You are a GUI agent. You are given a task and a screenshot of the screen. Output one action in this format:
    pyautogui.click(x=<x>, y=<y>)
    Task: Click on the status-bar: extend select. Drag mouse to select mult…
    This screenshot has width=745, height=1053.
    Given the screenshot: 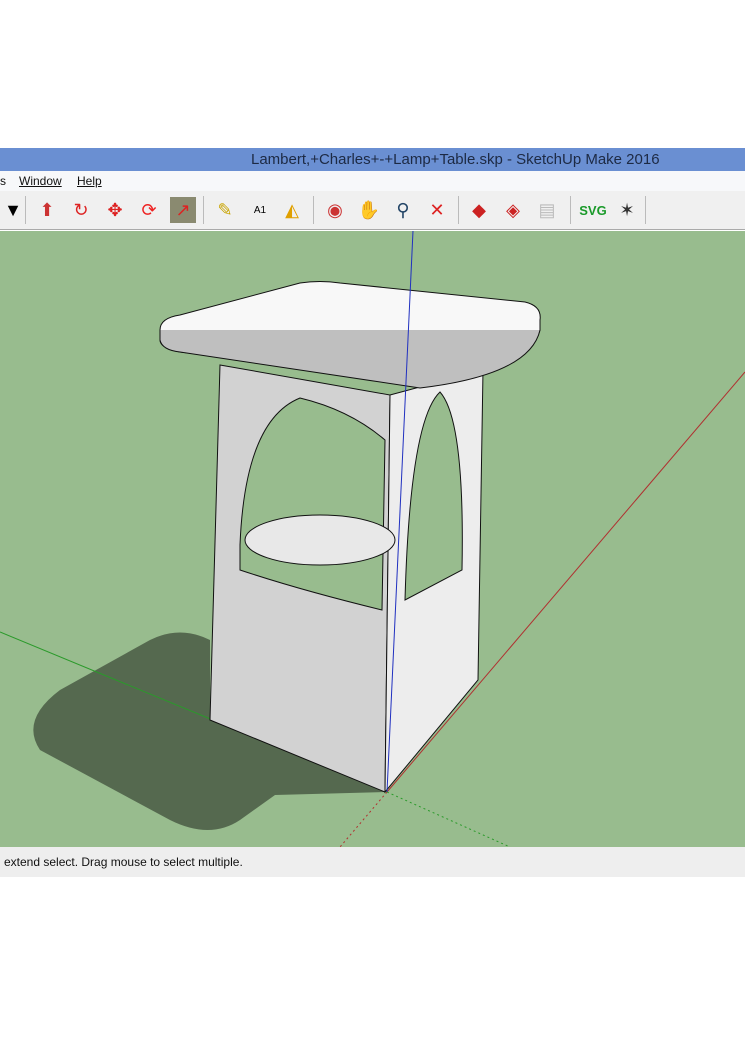 What is the action you would take?
    pyautogui.click(x=372, y=862)
    